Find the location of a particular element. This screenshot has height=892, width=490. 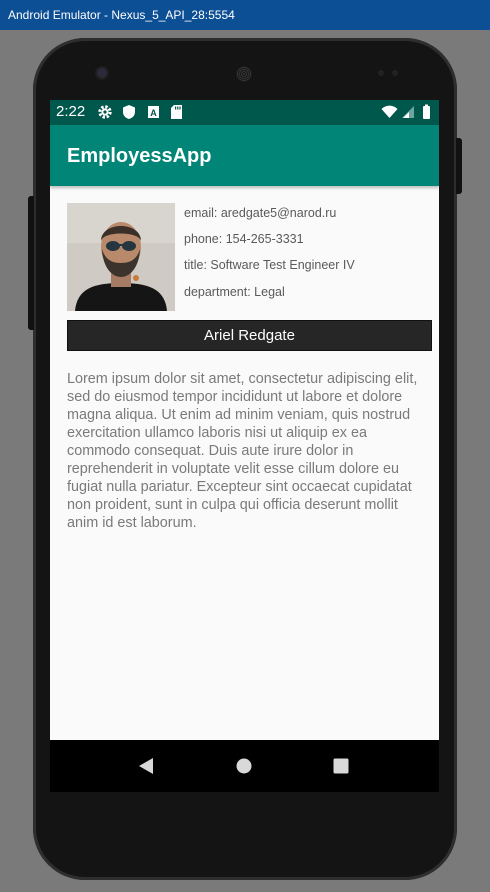

side-button-right is located at coordinates (459, 166).